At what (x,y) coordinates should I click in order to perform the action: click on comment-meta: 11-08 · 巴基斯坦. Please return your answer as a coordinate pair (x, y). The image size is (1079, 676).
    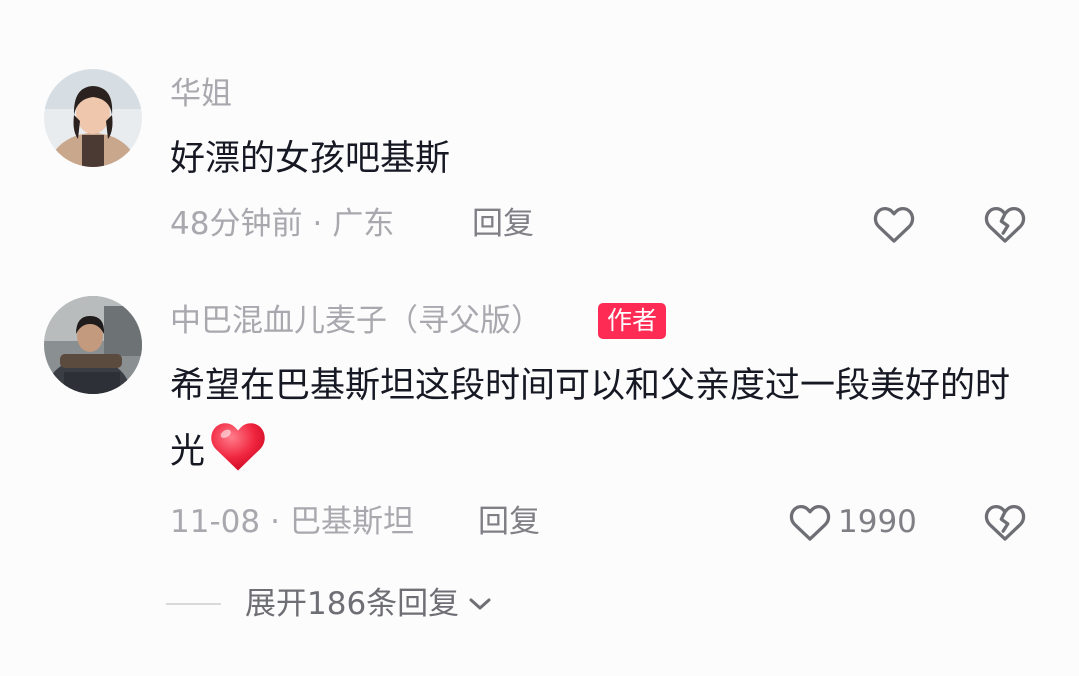
    Looking at the image, I should click on (292, 522).